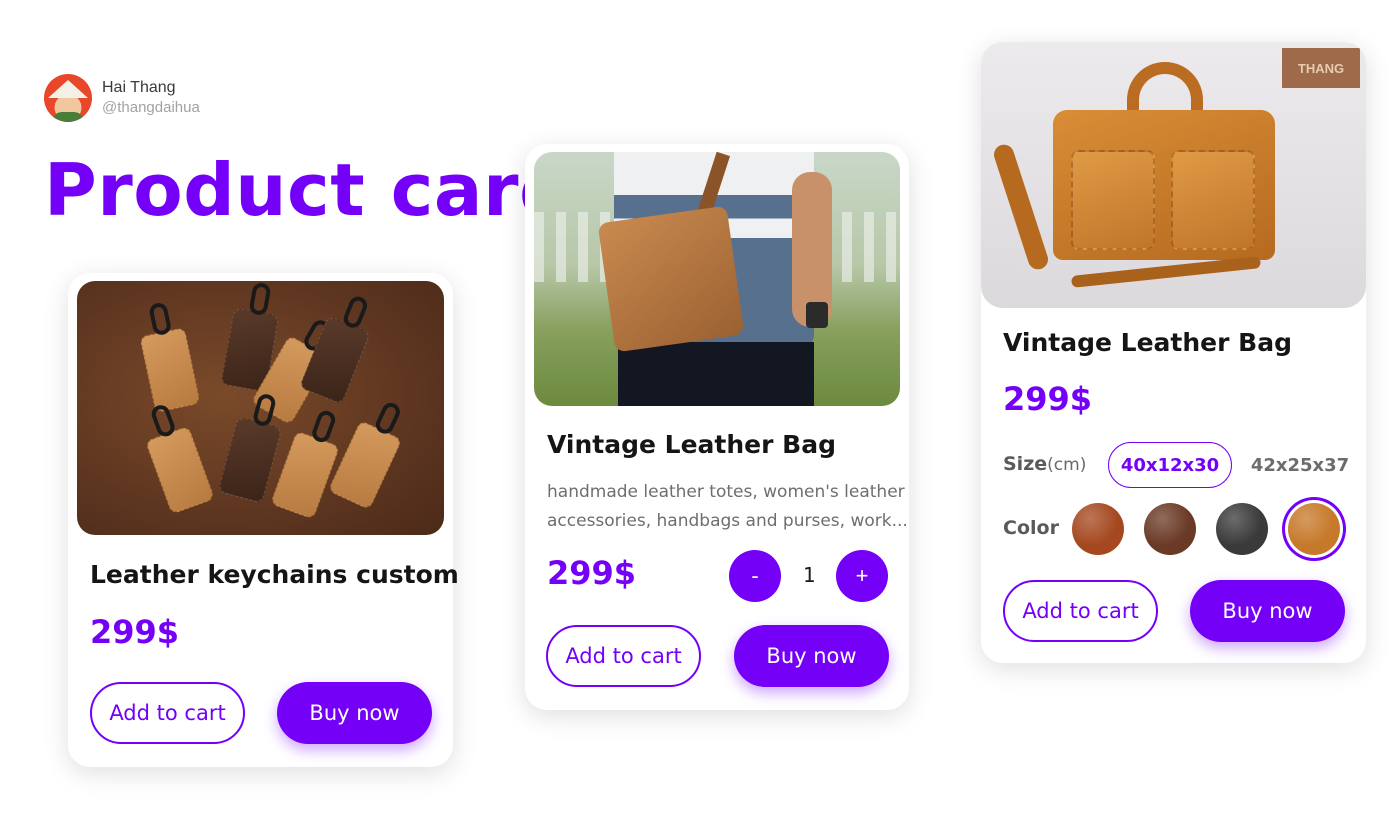  I want to click on color-label: Color, so click(1031, 528).